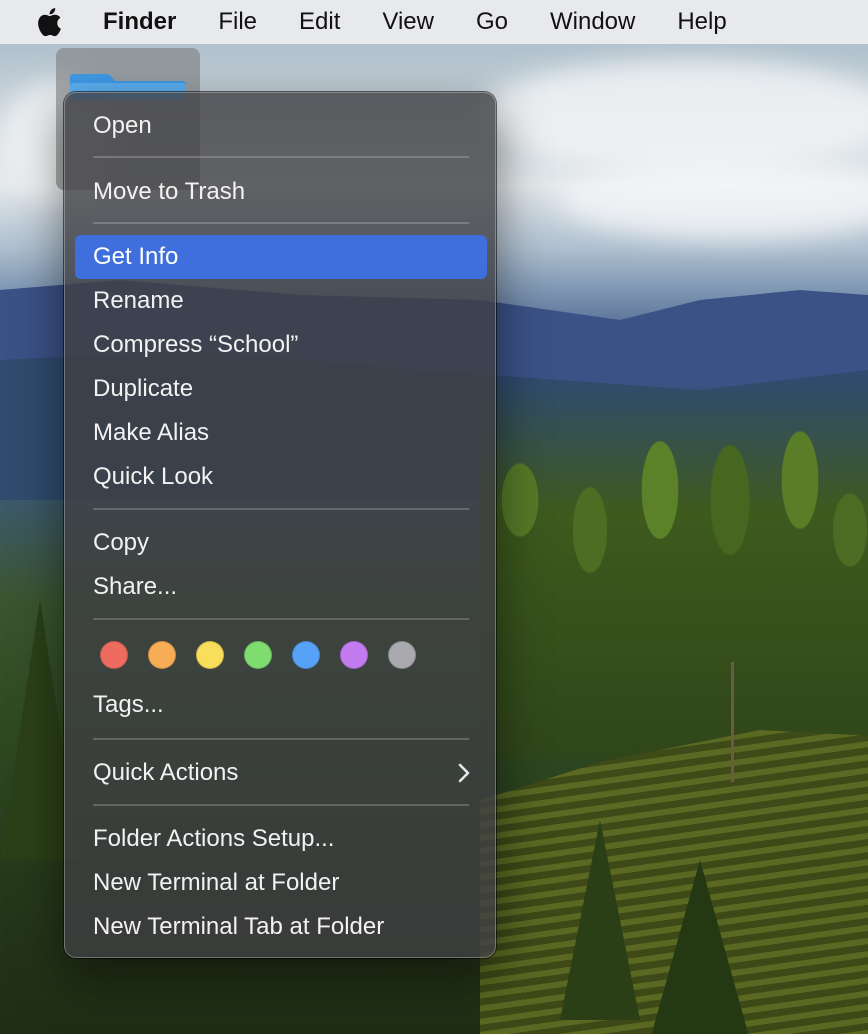  Describe the element at coordinates (354, 655) in the screenshot. I see `tag-purple-dot` at that location.